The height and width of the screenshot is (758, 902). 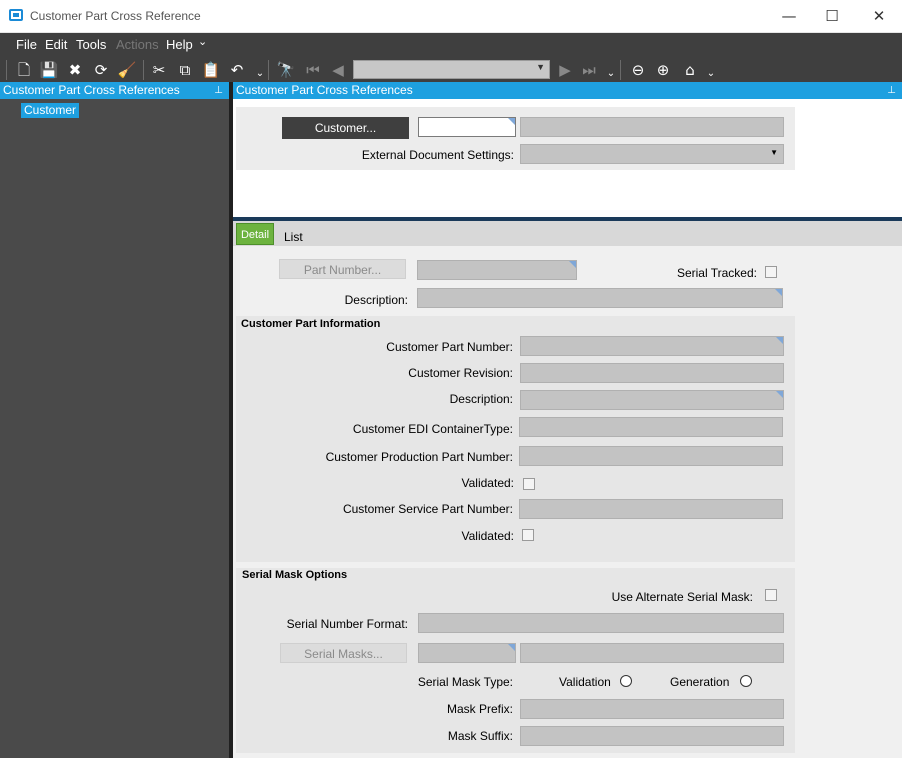 I want to click on last-record-icon: ⏭, so click(x=589, y=70).